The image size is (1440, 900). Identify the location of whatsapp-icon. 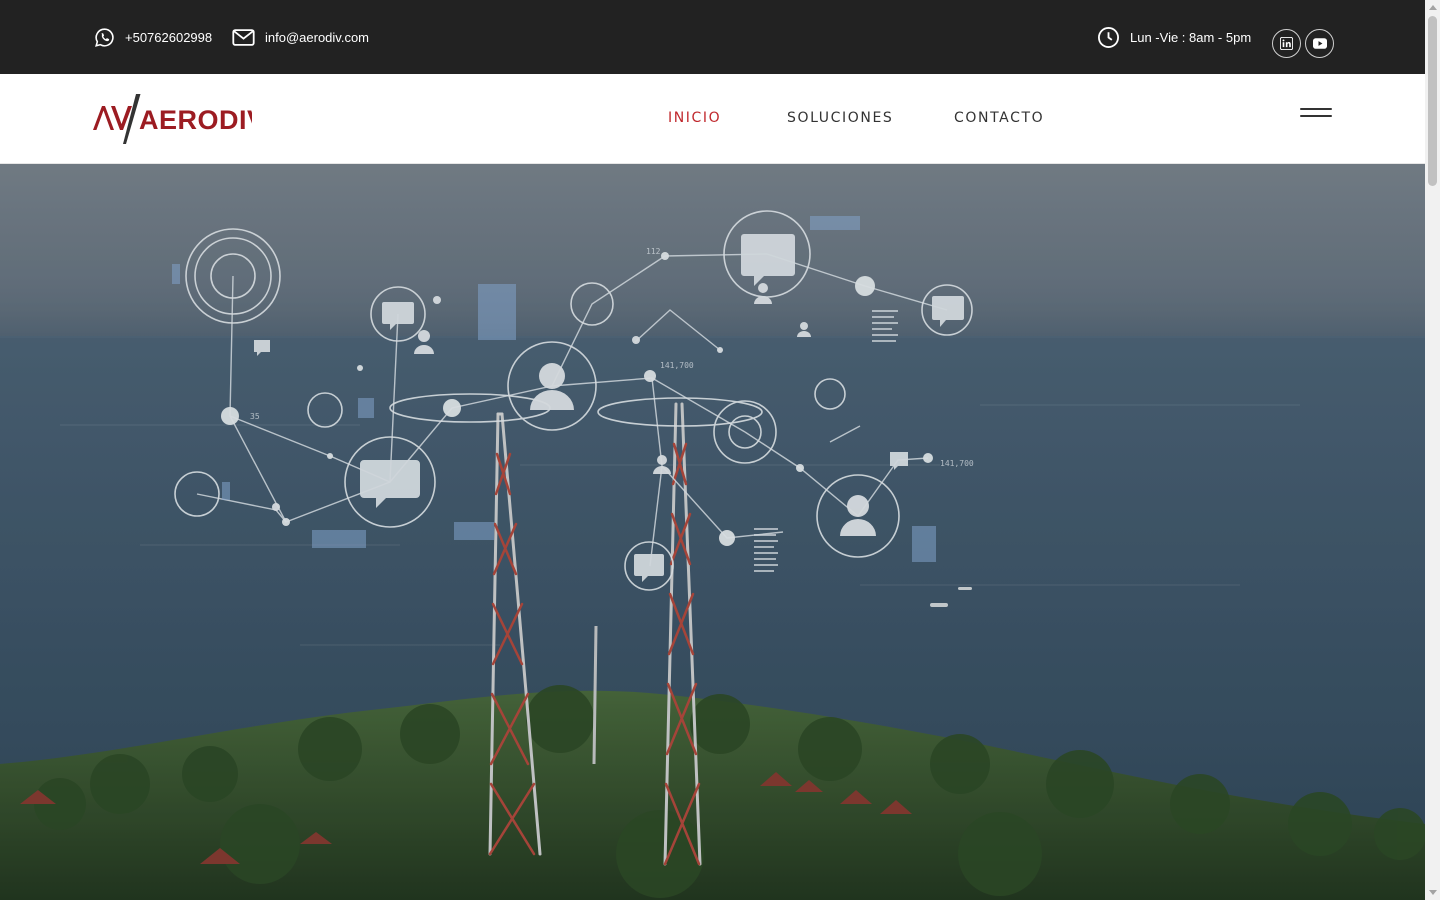
(104, 37).